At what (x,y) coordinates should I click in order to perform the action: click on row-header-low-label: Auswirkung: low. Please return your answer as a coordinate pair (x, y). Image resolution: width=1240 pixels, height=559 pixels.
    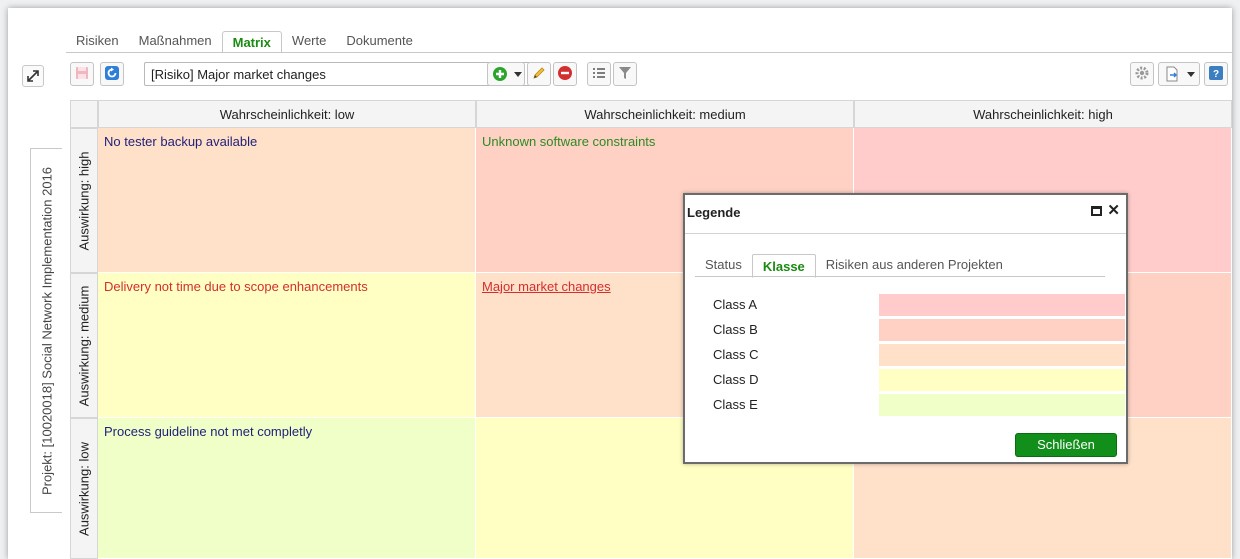
    Looking at the image, I should click on (84, 488).